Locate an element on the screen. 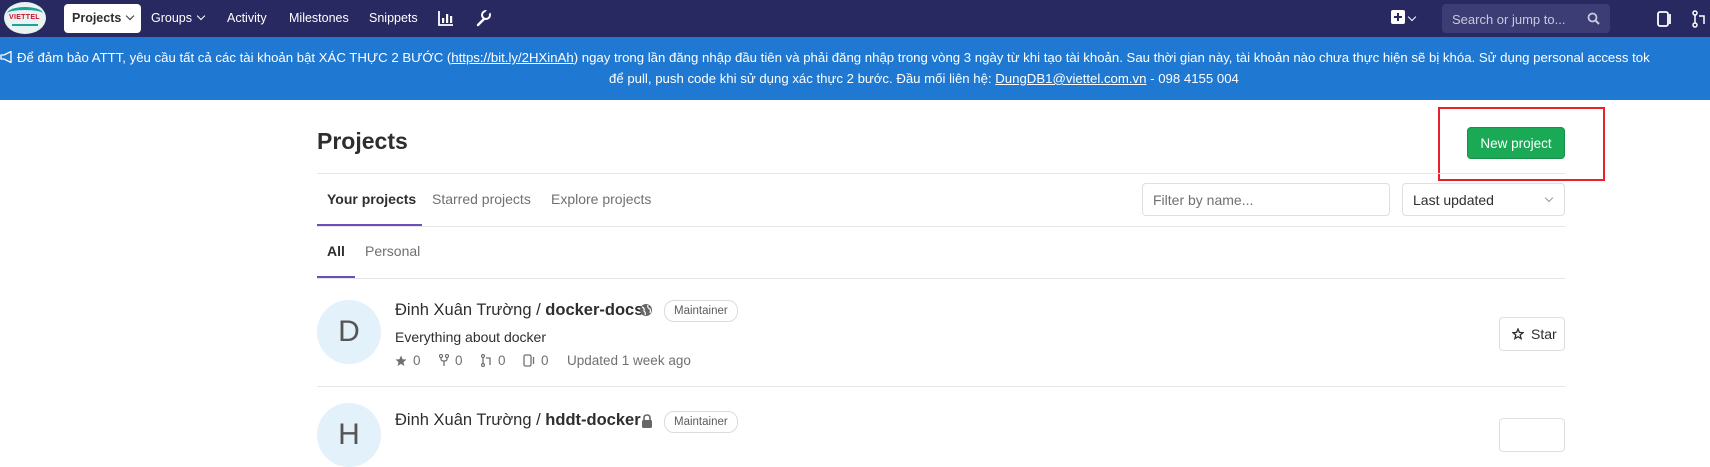 Image resolution: width=1710 pixels, height=467 pixels. plus-square-icon is located at coordinates (1398, 17).